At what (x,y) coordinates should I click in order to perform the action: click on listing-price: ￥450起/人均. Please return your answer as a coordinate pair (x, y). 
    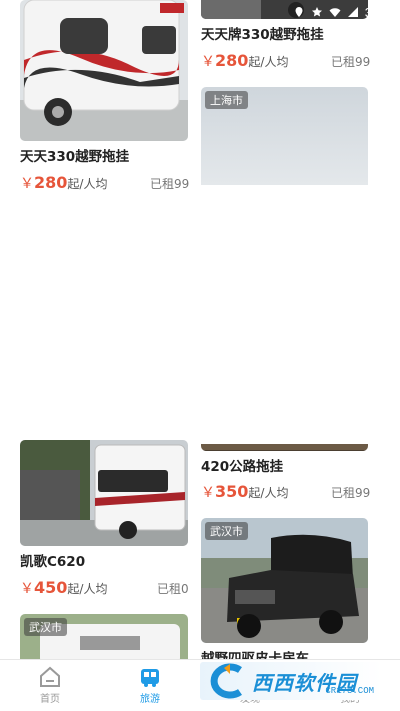
    Looking at the image, I should click on (63, 588).